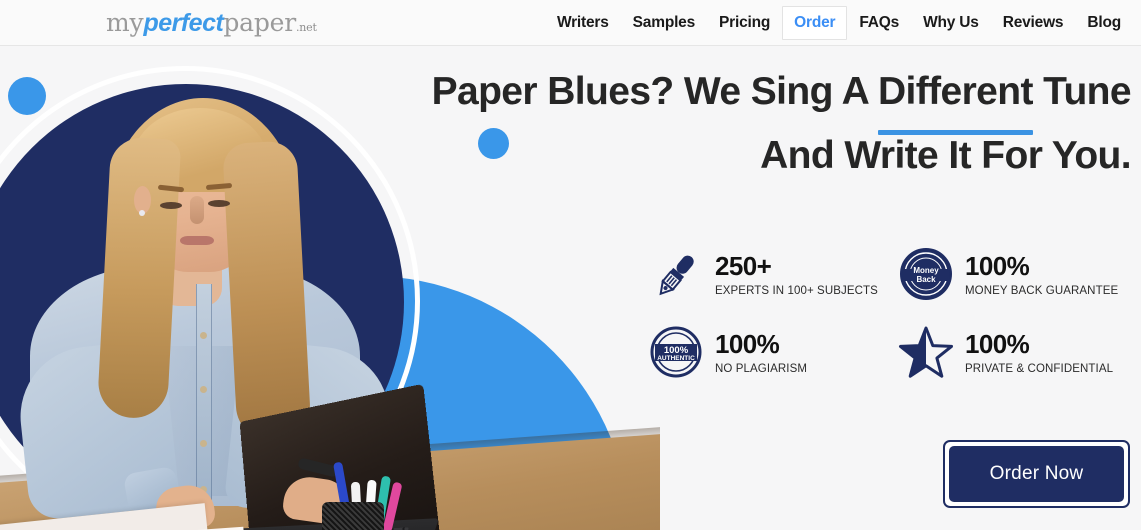 The height and width of the screenshot is (530, 1141). What do you see at coordinates (747, 344) in the screenshot?
I see `stat-no-plagiarism-value: 100%` at bounding box center [747, 344].